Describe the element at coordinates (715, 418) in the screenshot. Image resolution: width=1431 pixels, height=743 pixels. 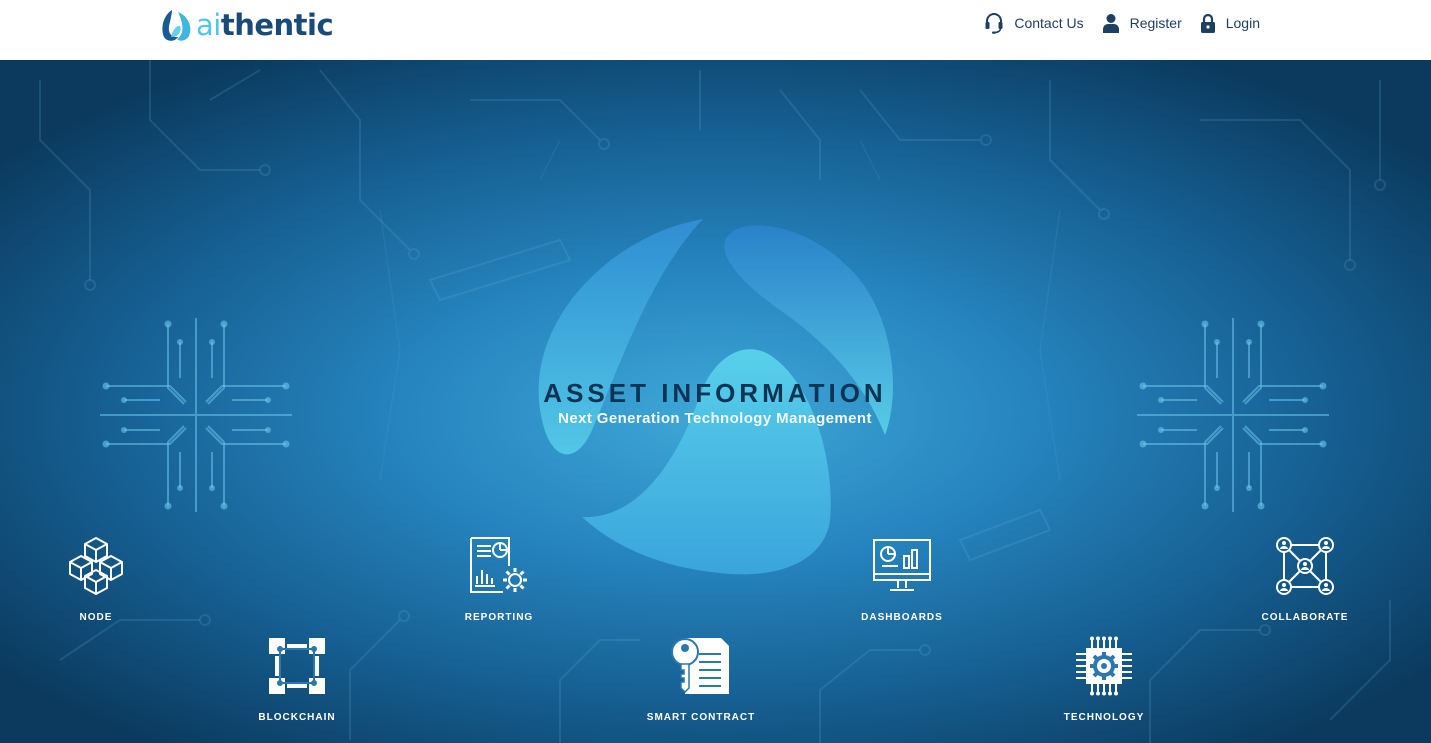
I see `hero-subtitle: Next Generation Technology Management` at that location.